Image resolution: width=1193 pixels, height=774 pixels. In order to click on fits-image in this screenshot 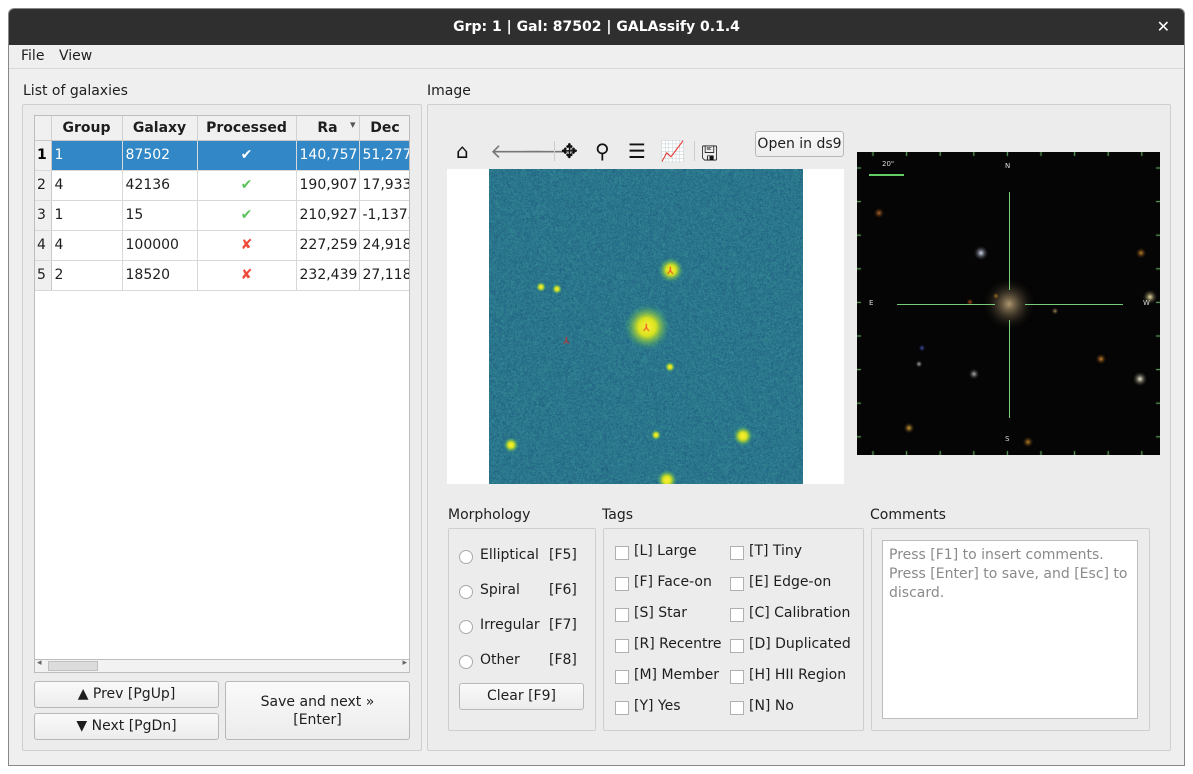, I will do `click(646, 326)`.